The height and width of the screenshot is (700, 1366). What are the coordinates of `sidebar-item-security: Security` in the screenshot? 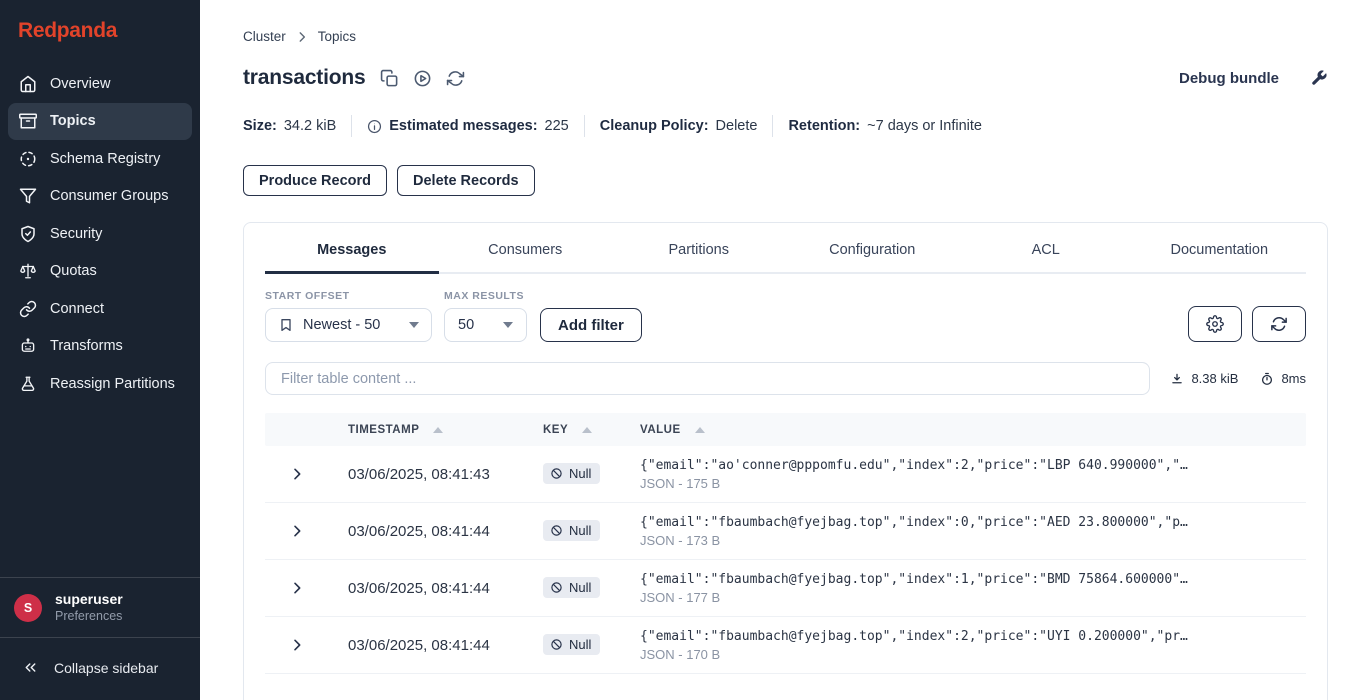 It's located at (100, 233).